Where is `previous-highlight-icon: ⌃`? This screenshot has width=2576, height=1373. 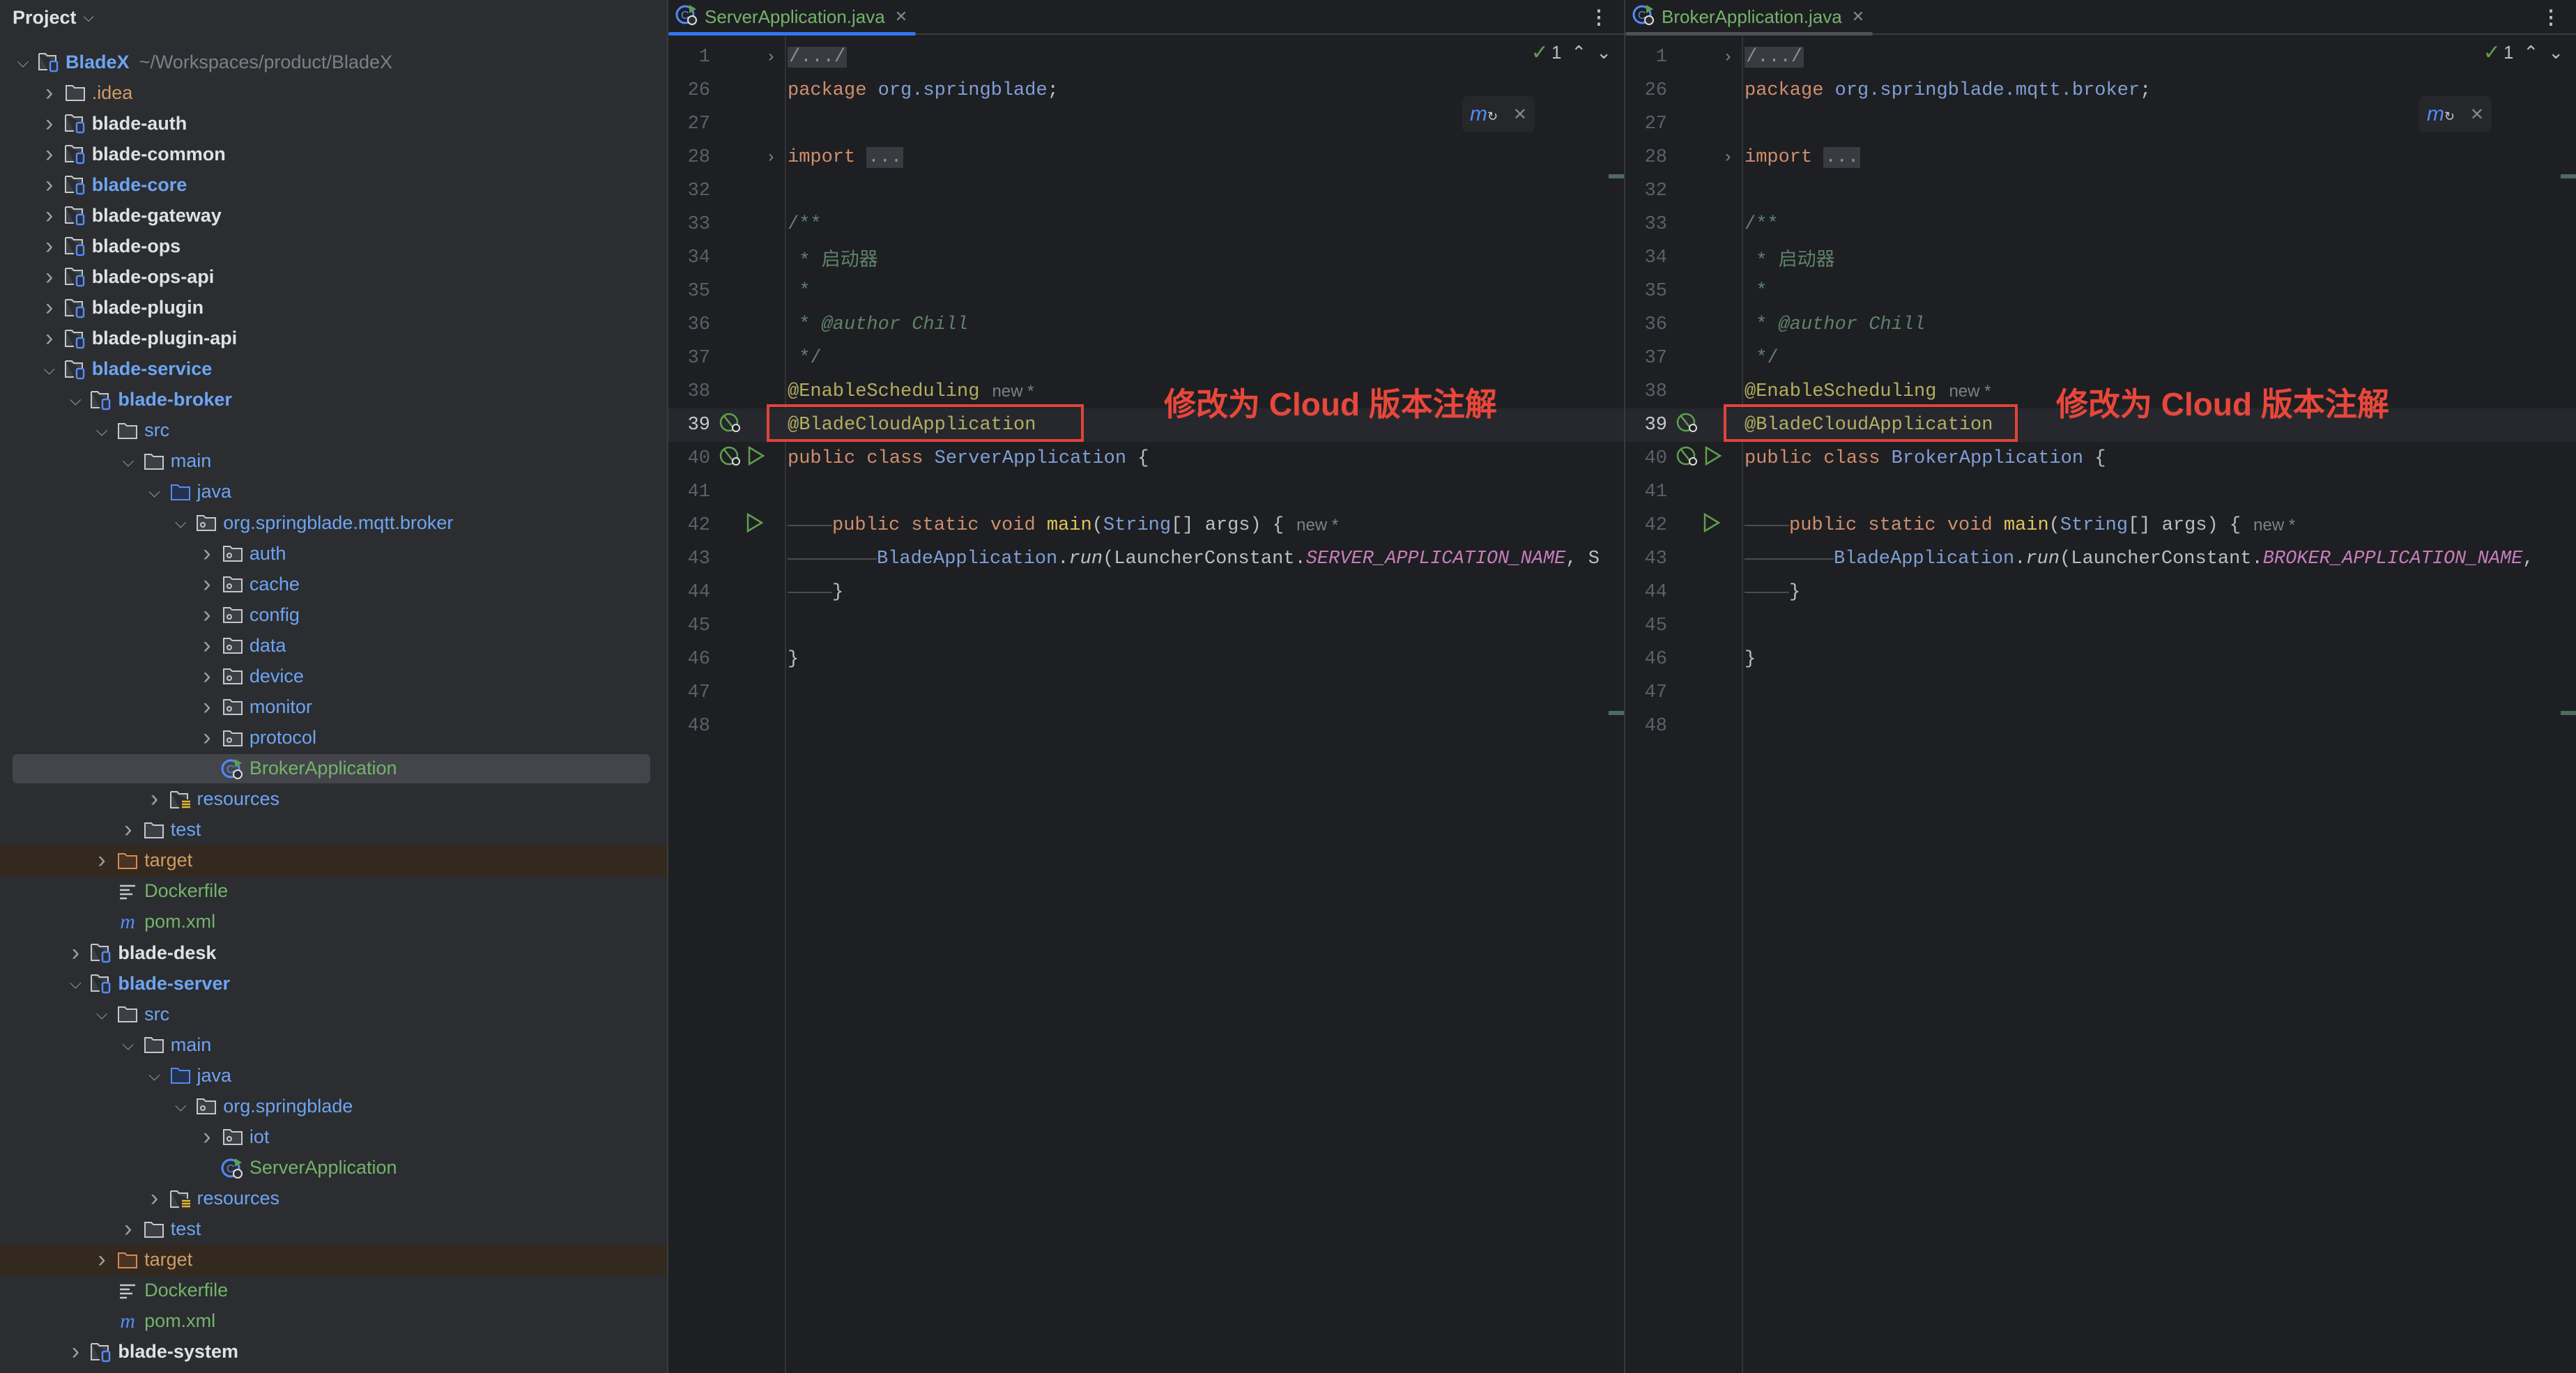
previous-highlight-icon: ⌃ is located at coordinates (2530, 52).